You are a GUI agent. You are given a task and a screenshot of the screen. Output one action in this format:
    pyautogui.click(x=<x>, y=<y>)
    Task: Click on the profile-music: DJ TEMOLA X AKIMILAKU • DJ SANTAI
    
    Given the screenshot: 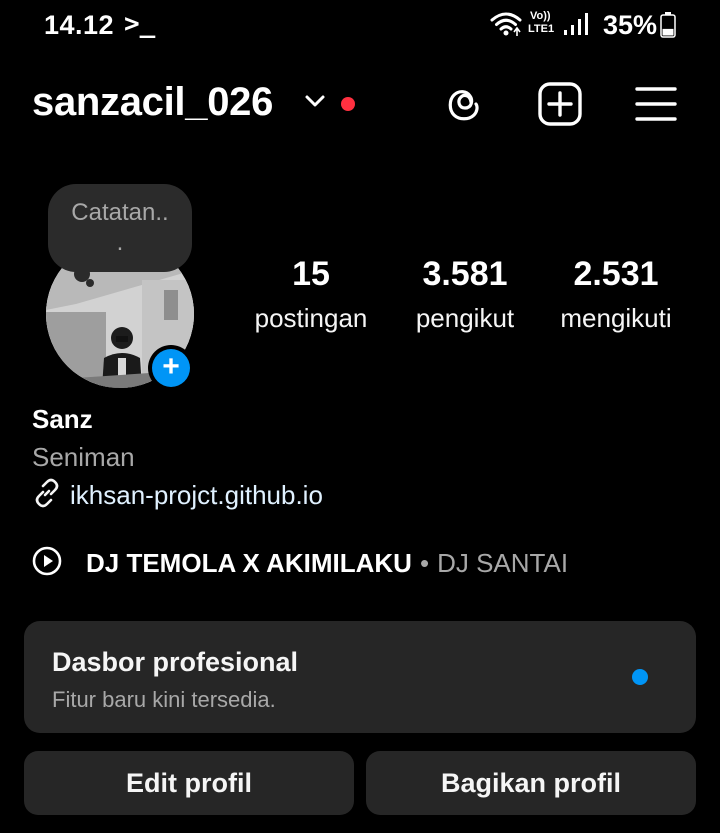 What is the action you would take?
    pyautogui.click(x=300, y=563)
    